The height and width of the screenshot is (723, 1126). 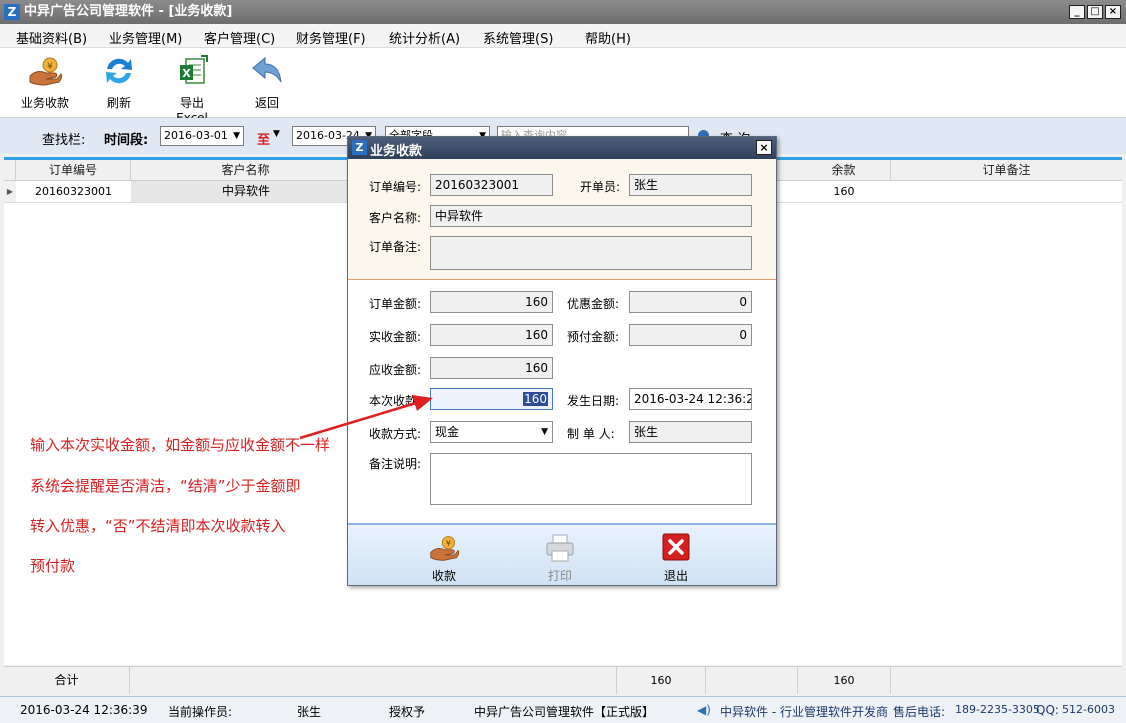 I want to click on annotation-arrow, so click(x=366, y=417).